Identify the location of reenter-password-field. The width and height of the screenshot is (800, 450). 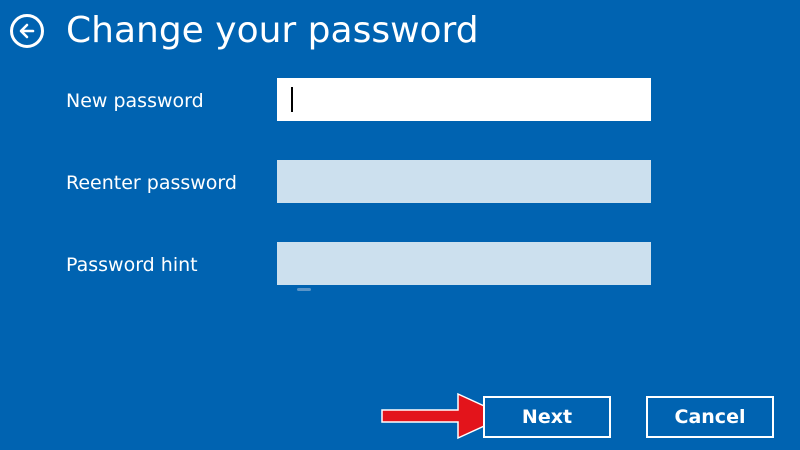
(464, 181).